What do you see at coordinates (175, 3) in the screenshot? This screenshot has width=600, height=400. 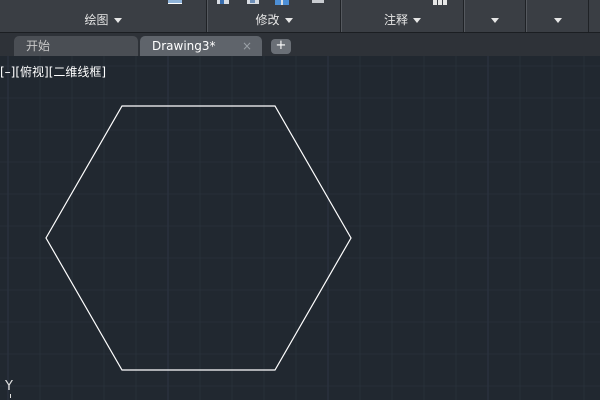 I see `dimension-tool-icon` at bounding box center [175, 3].